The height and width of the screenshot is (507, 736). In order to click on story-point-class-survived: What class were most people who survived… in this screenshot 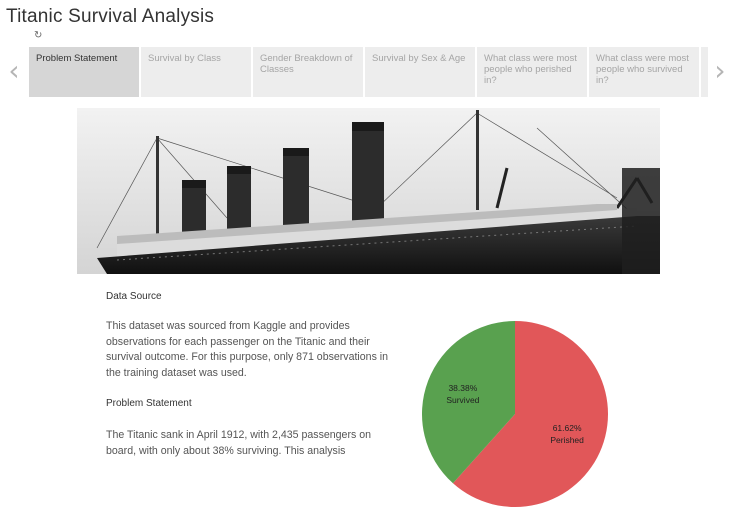, I will do `click(644, 72)`.